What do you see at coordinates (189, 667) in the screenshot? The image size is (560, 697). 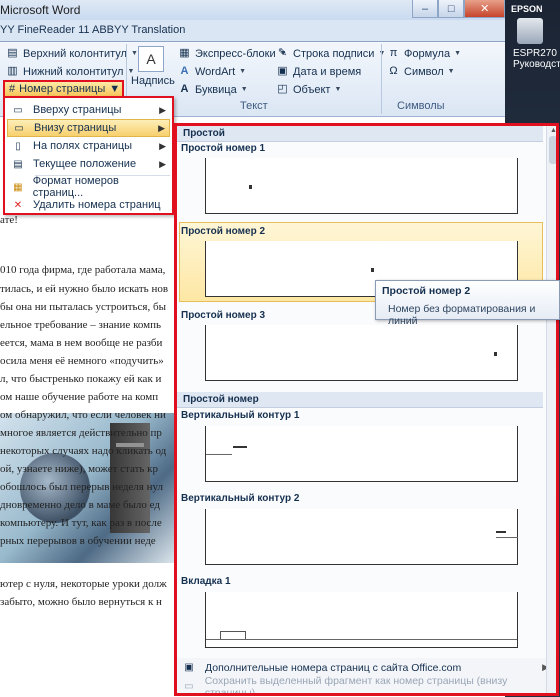 I see `office-icon: ▣` at bounding box center [189, 667].